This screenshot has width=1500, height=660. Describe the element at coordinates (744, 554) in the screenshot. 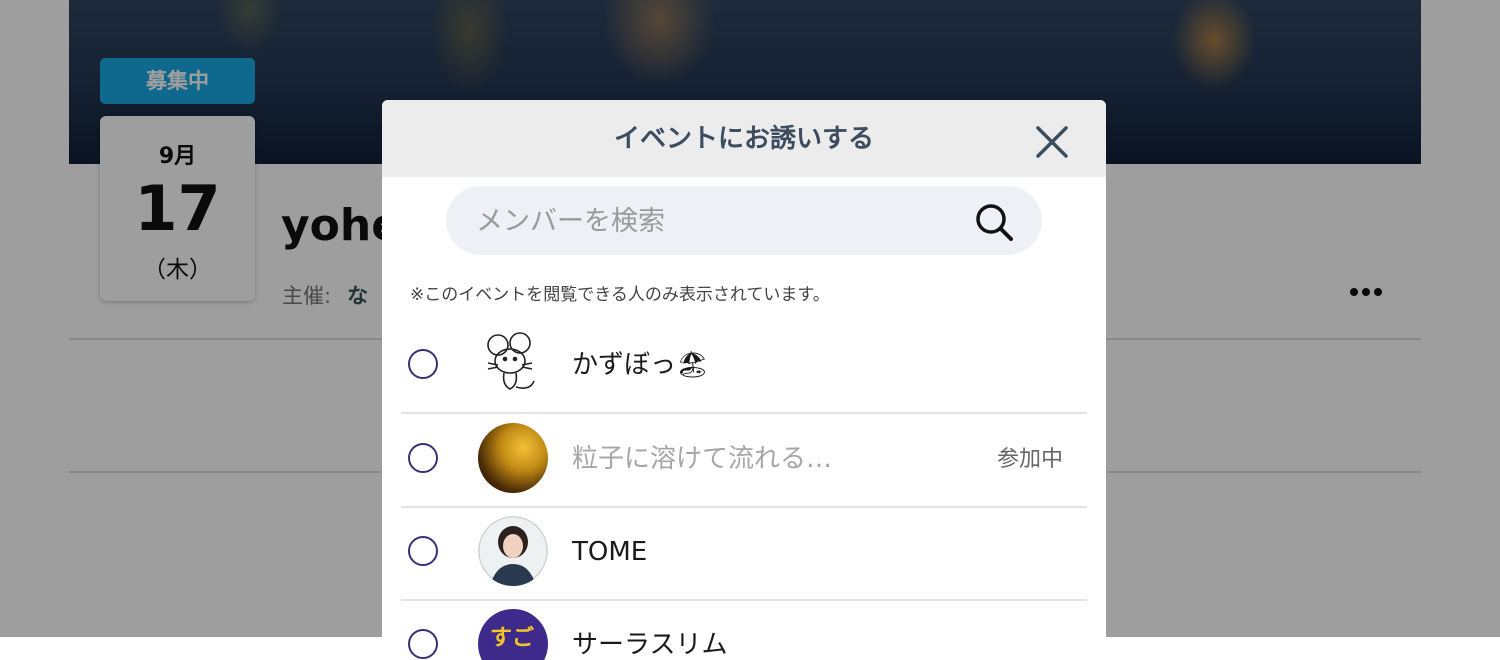

I see `member-row: TOME` at that location.